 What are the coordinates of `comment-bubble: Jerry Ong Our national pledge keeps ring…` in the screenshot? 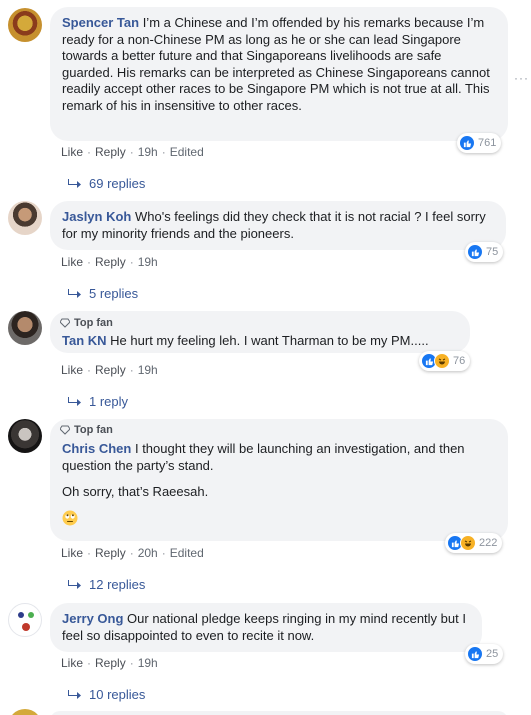 It's located at (266, 627).